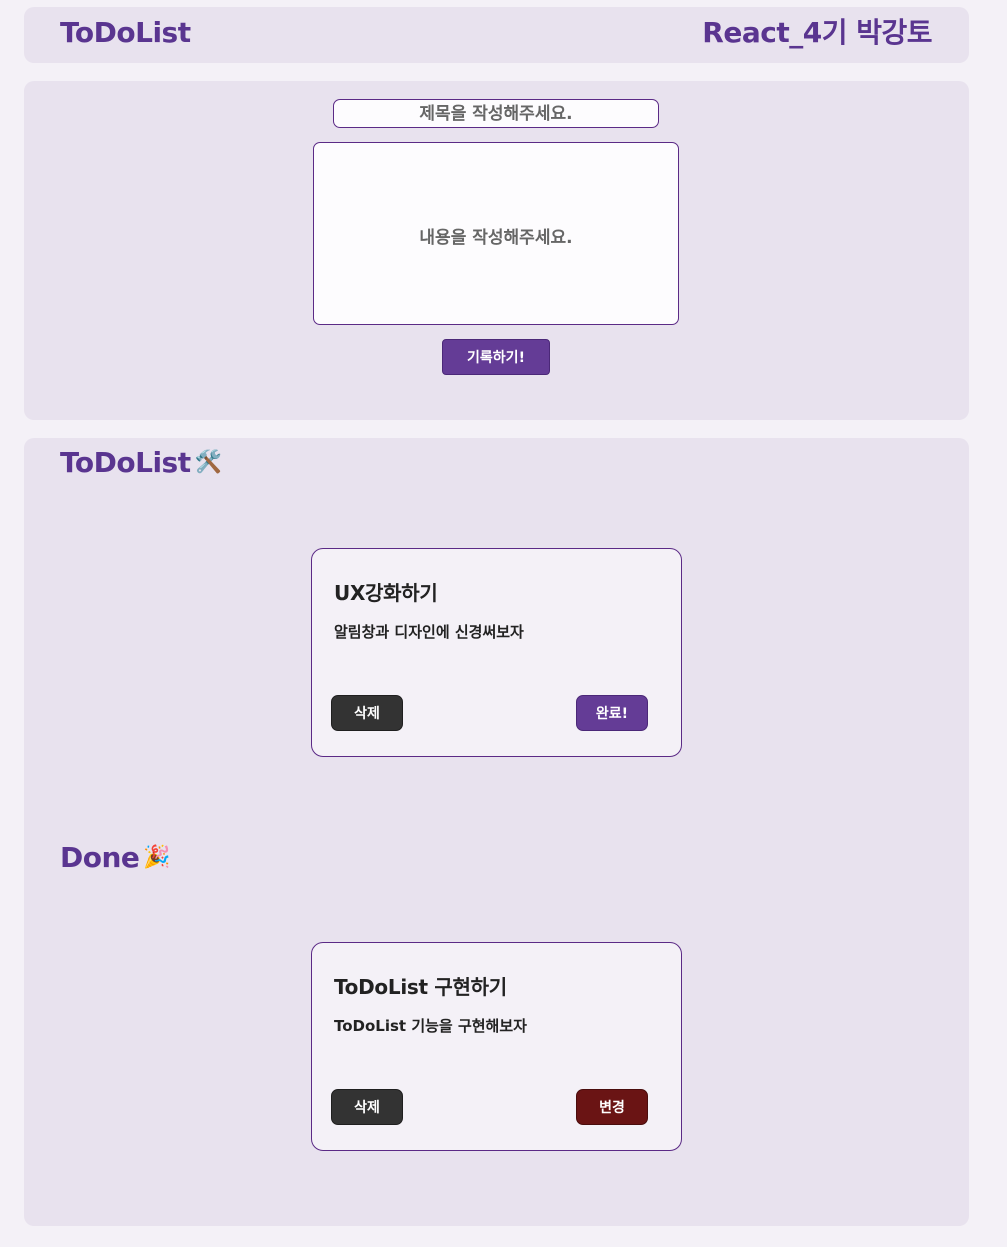  Describe the element at coordinates (157, 857) in the screenshot. I see `party-popper-icon: 🎉` at that location.